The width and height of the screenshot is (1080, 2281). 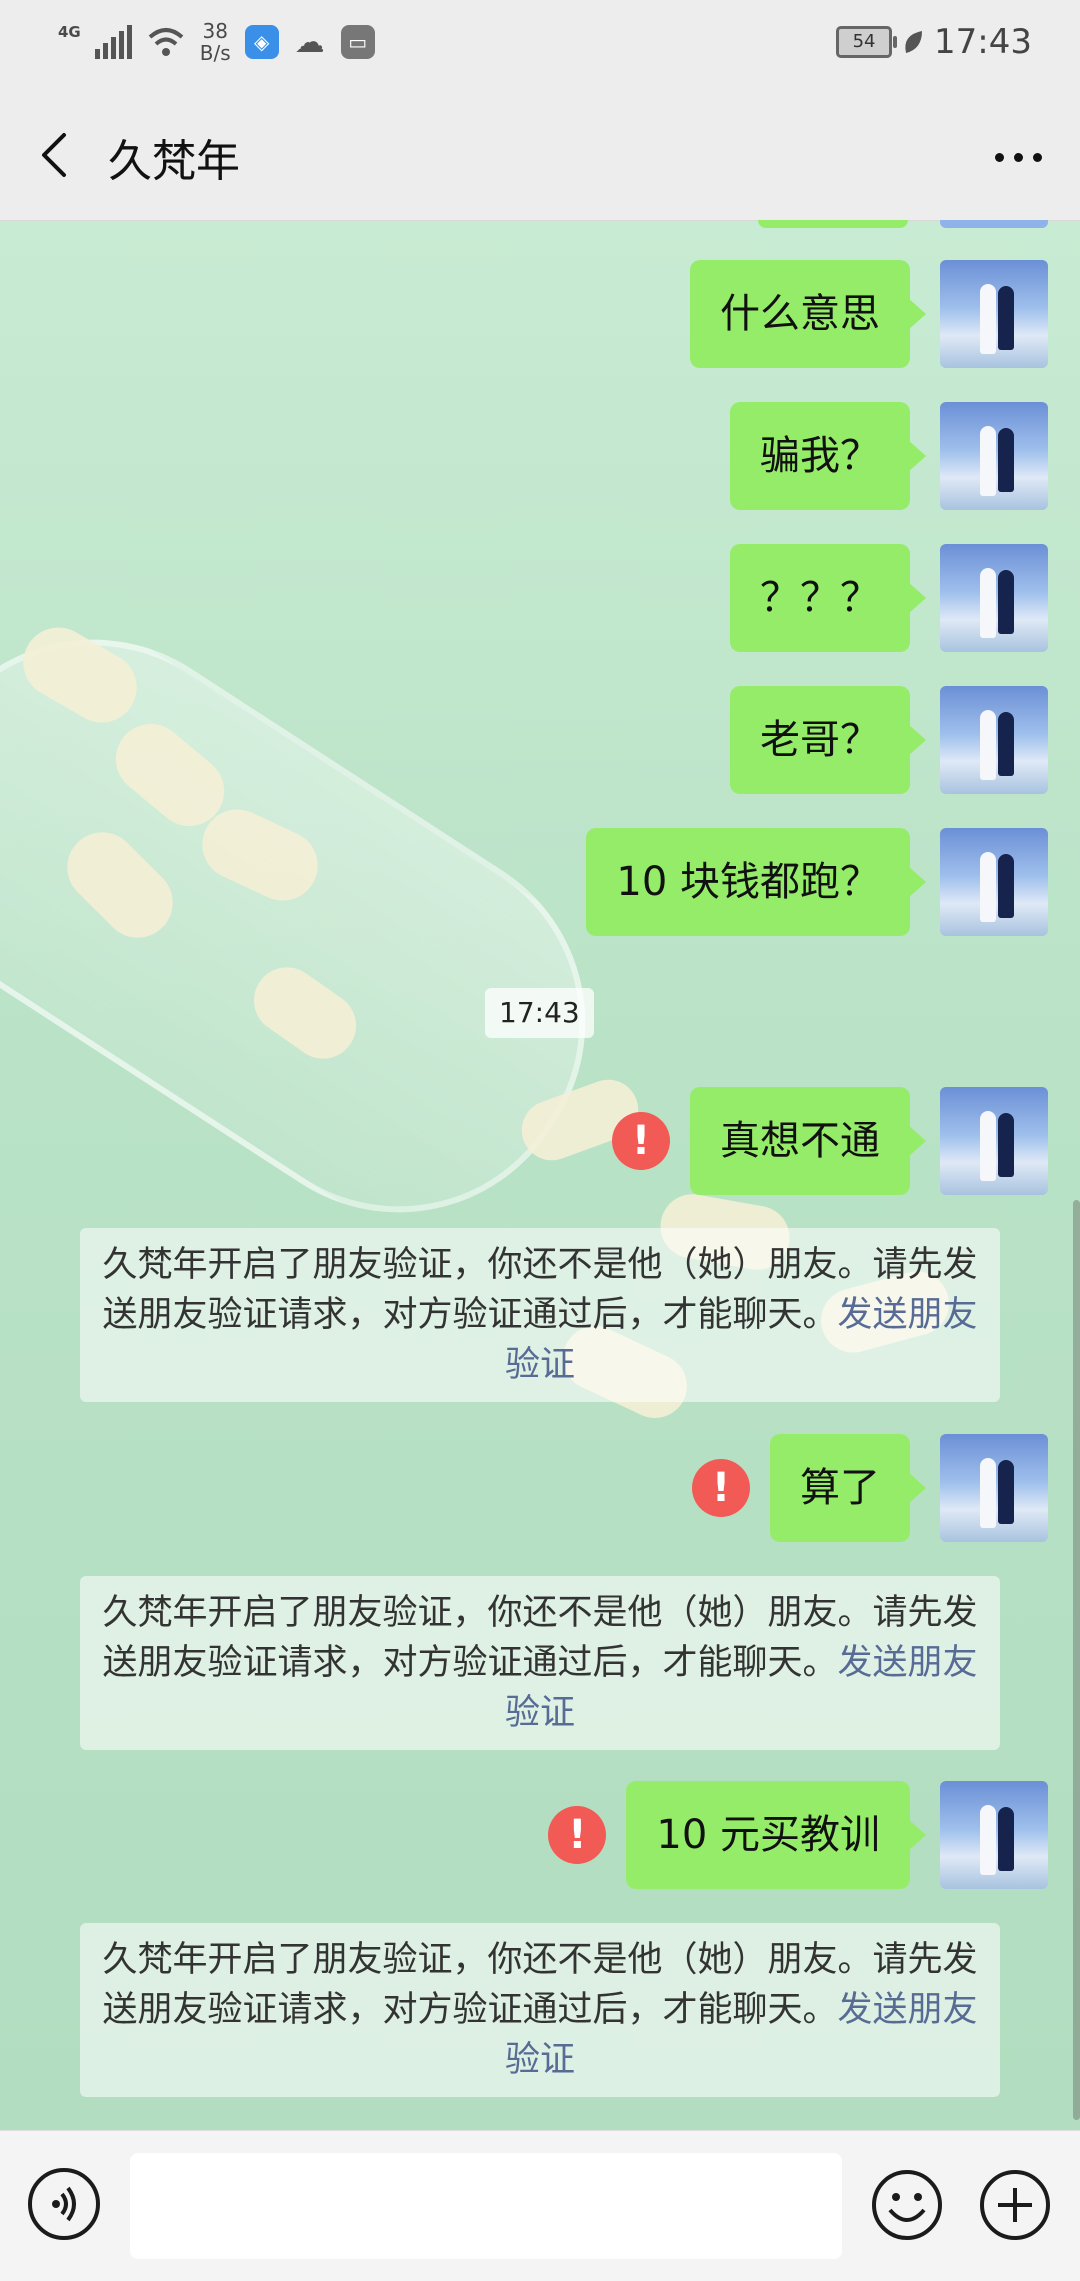 I want to click on plus-icon, so click(x=1015, y=2205).